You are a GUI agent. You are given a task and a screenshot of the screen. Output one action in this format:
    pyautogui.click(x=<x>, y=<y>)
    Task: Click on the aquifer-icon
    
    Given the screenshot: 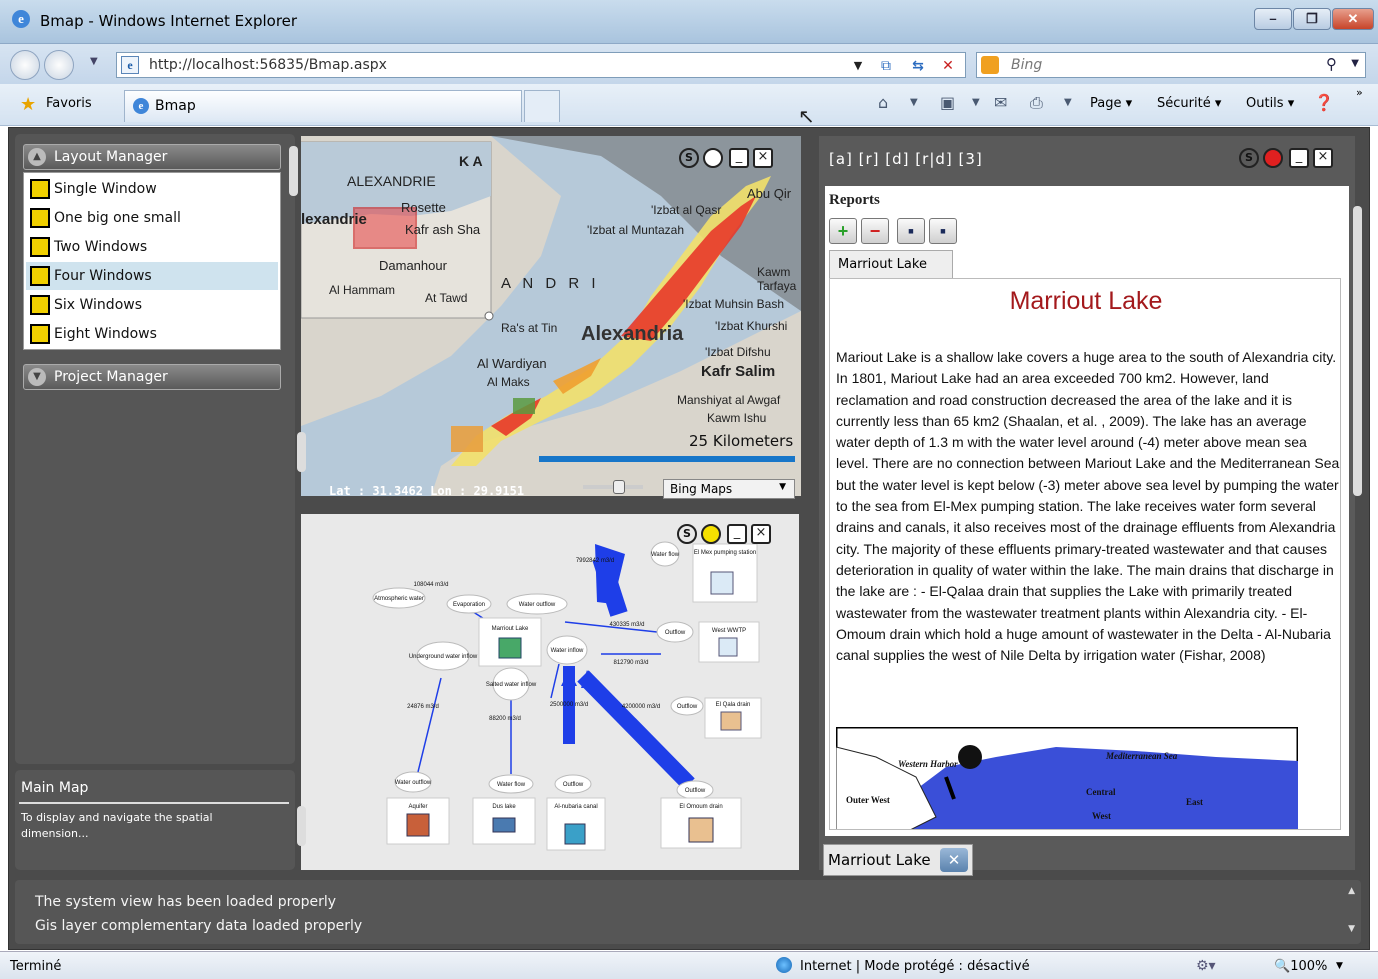 What is the action you would take?
    pyautogui.click(x=418, y=825)
    